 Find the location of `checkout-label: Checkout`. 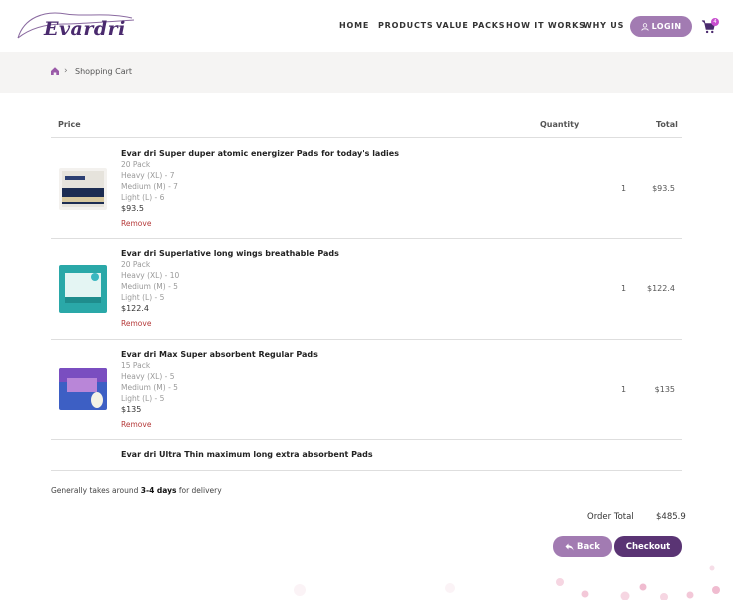

checkout-label: Checkout is located at coordinates (648, 546).